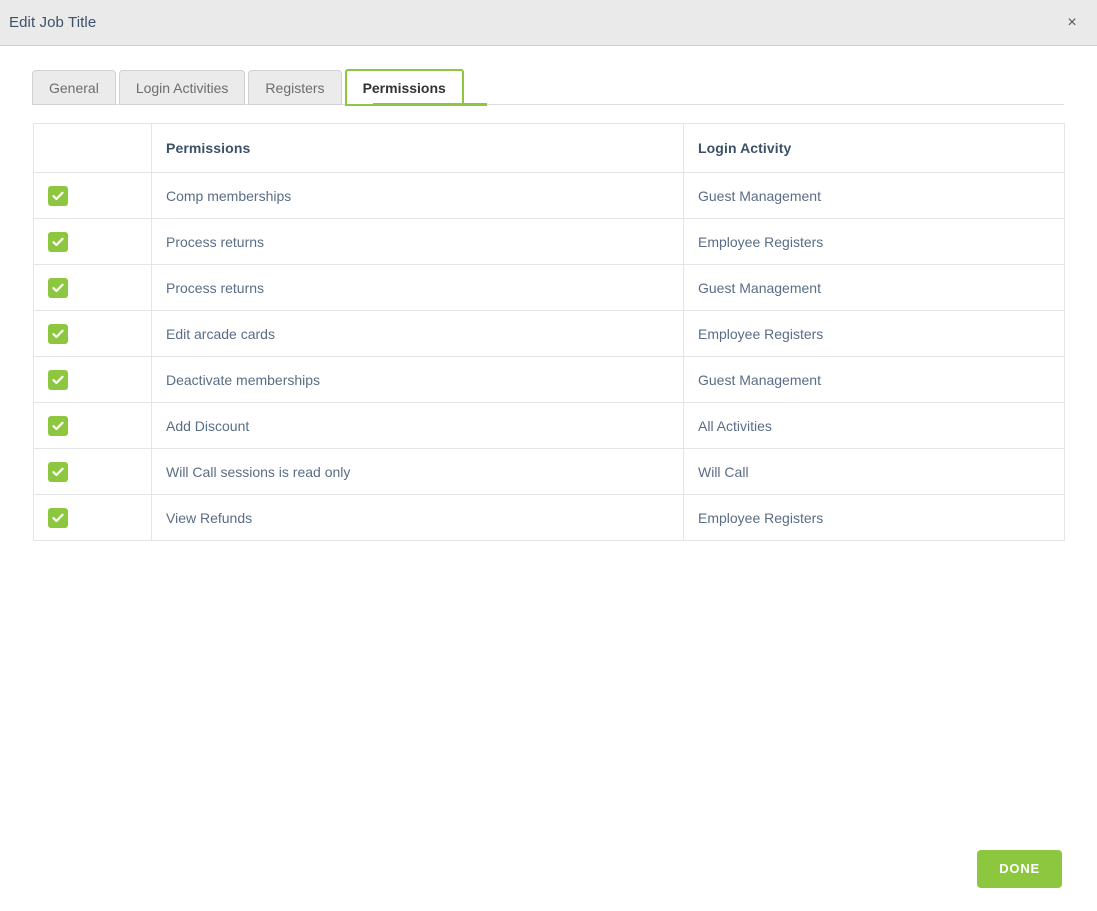  What do you see at coordinates (1072, 23) in the screenshot?
I see `close-icon: ×` at bounding box center [1072, 23].